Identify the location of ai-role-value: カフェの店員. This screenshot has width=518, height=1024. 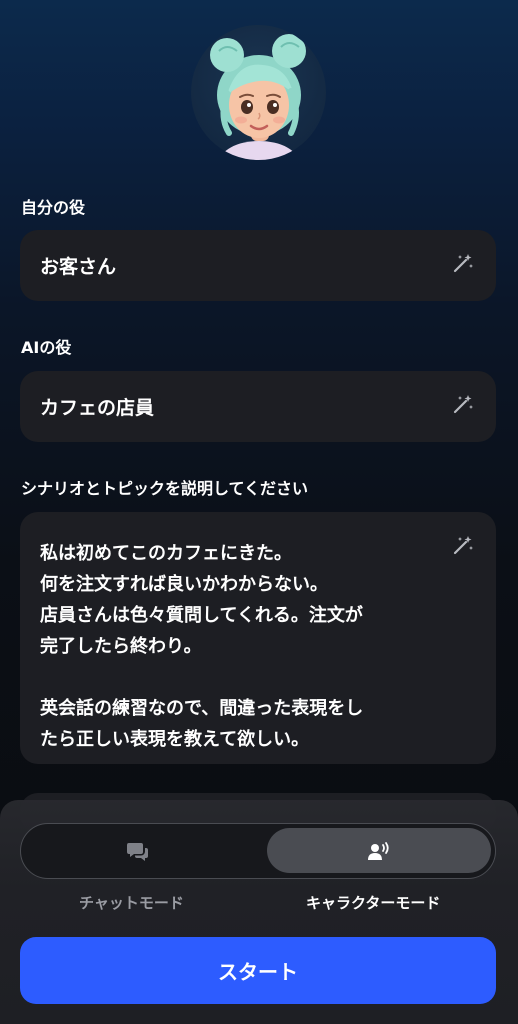
(97, 408).